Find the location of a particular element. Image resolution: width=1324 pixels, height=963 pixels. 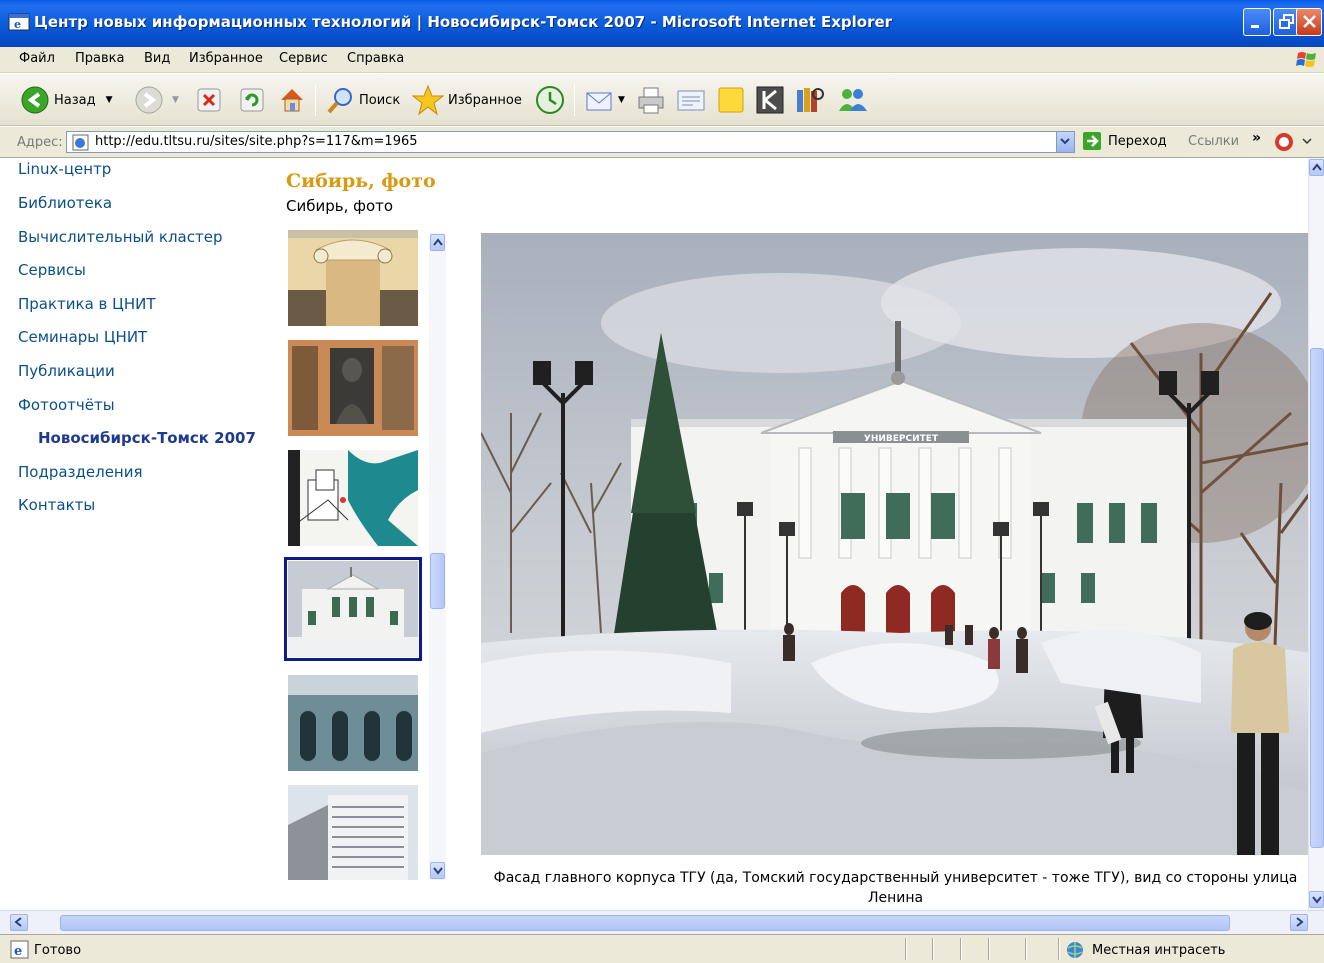

home-icon is located at coordinates (292, 100).